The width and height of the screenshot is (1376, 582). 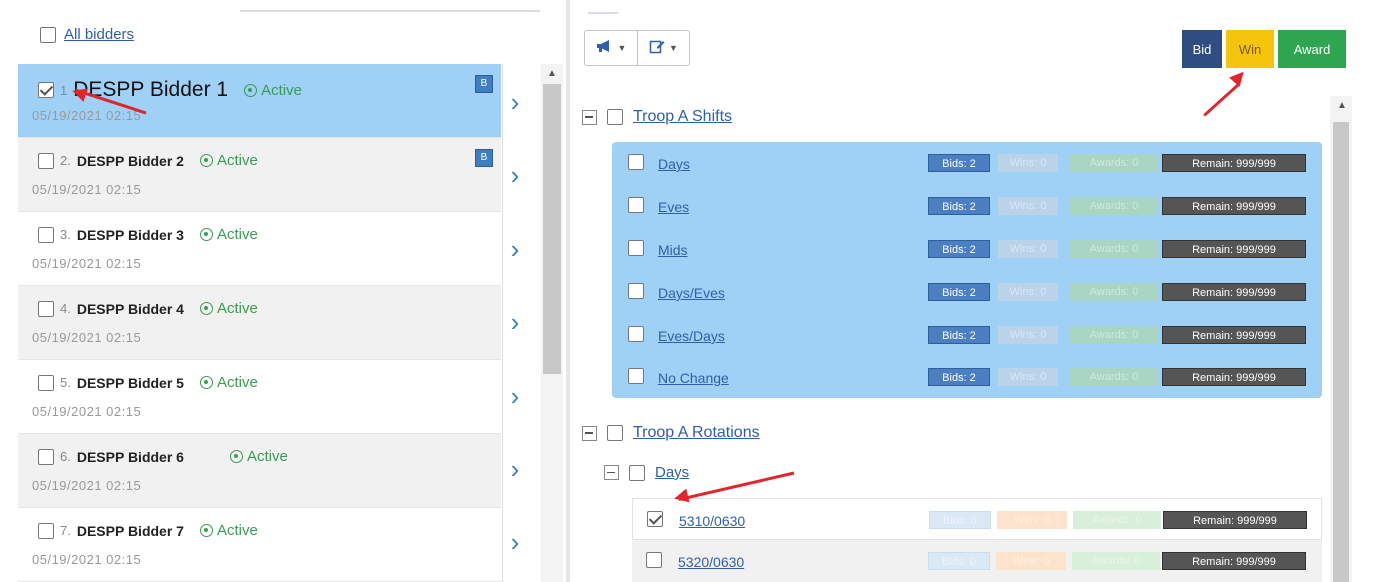 I want to click on bidder-row-header: 5. DESPP Bidder 5 Active, so click(x=148, y=382).